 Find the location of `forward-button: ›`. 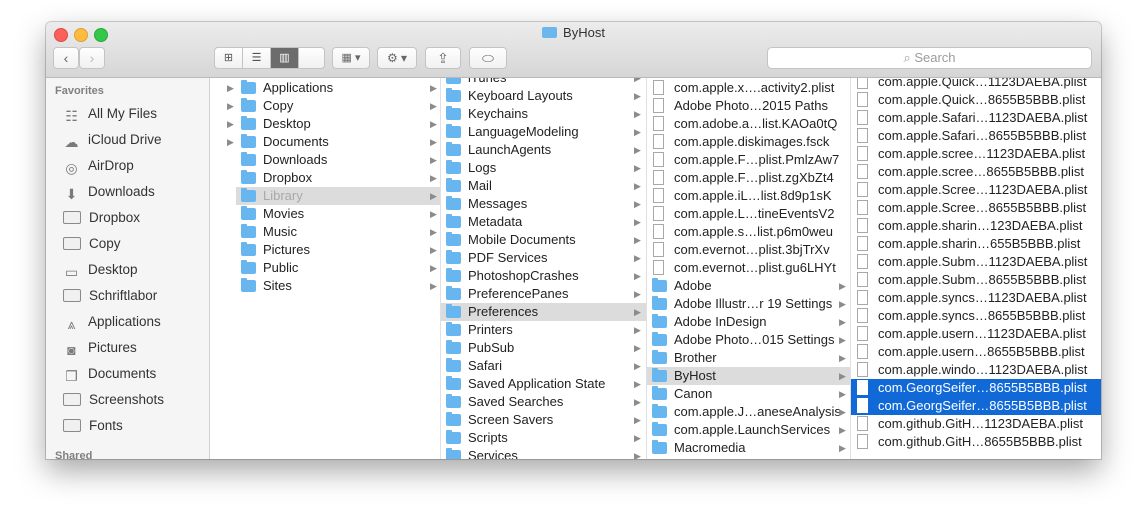

forward-button: › is located at coordinates (92, 58).